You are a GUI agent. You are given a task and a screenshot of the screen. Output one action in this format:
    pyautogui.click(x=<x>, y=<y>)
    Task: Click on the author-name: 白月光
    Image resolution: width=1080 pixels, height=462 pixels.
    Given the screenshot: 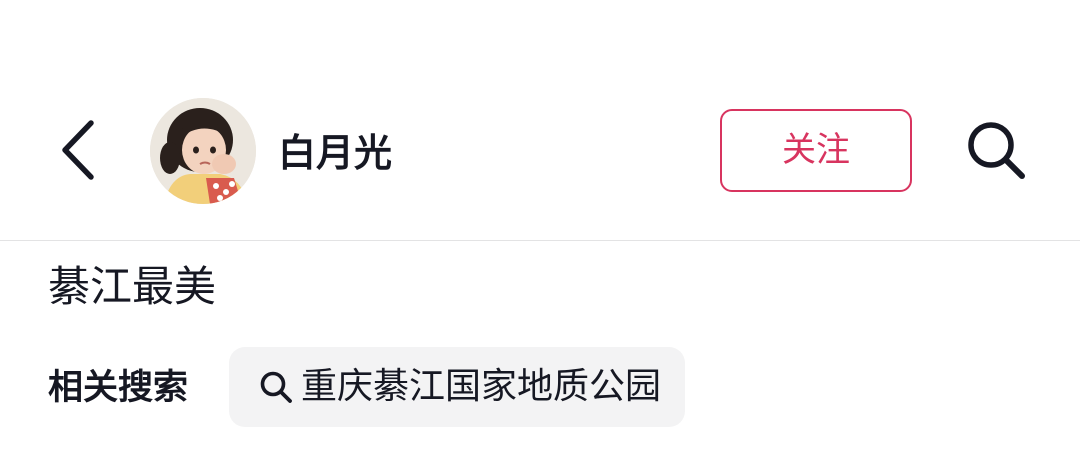 What is the action you would take?
    pyautogui.click(x=335, y=153)
    